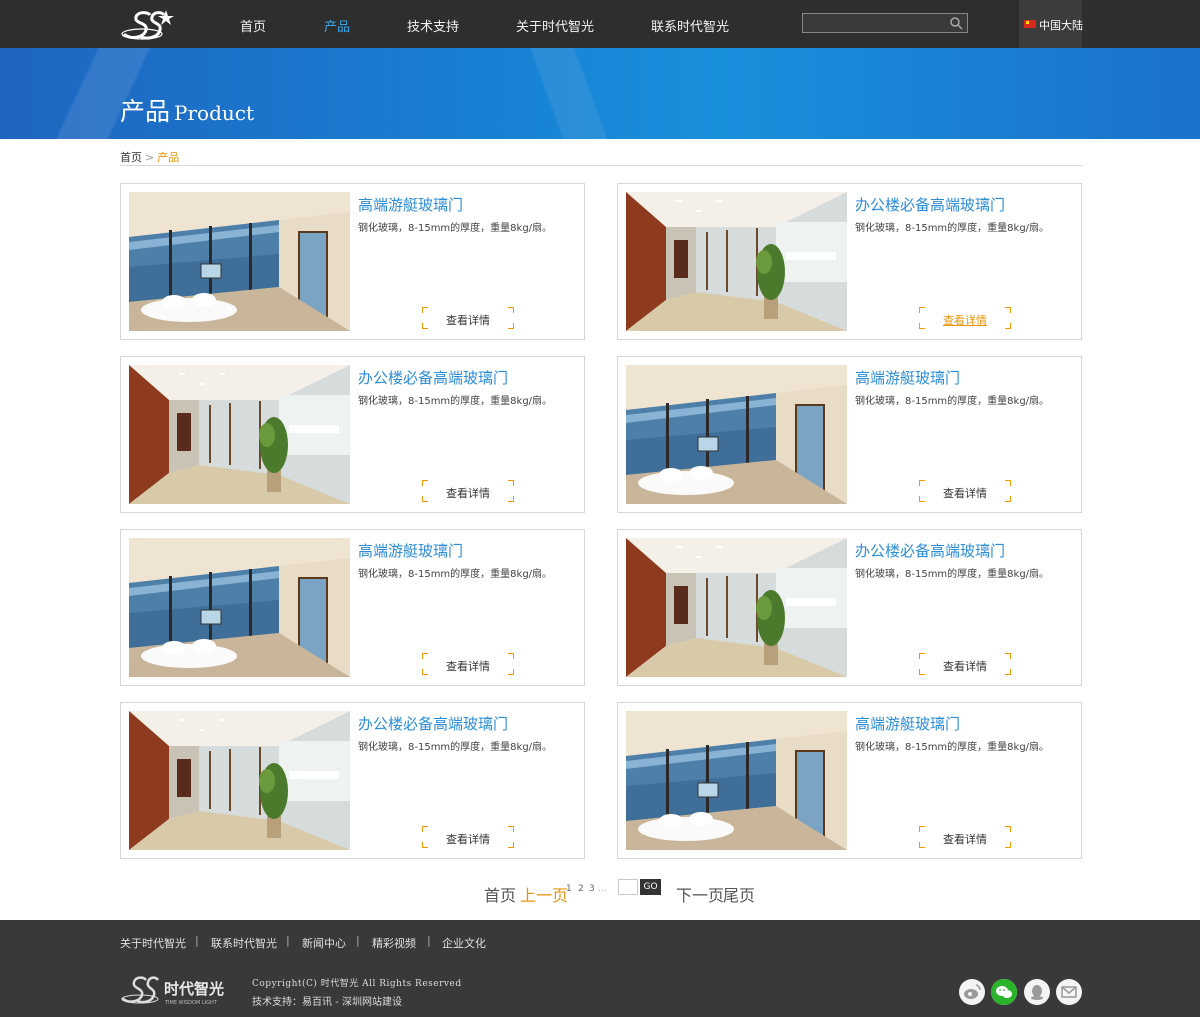 The width and height of the screenshot is (1200, 1017). I want to click on top-navigation-bar: 首页 产品 技术支持 关于时代智光 联系时代智光 中国大陆, so click(600, 24).